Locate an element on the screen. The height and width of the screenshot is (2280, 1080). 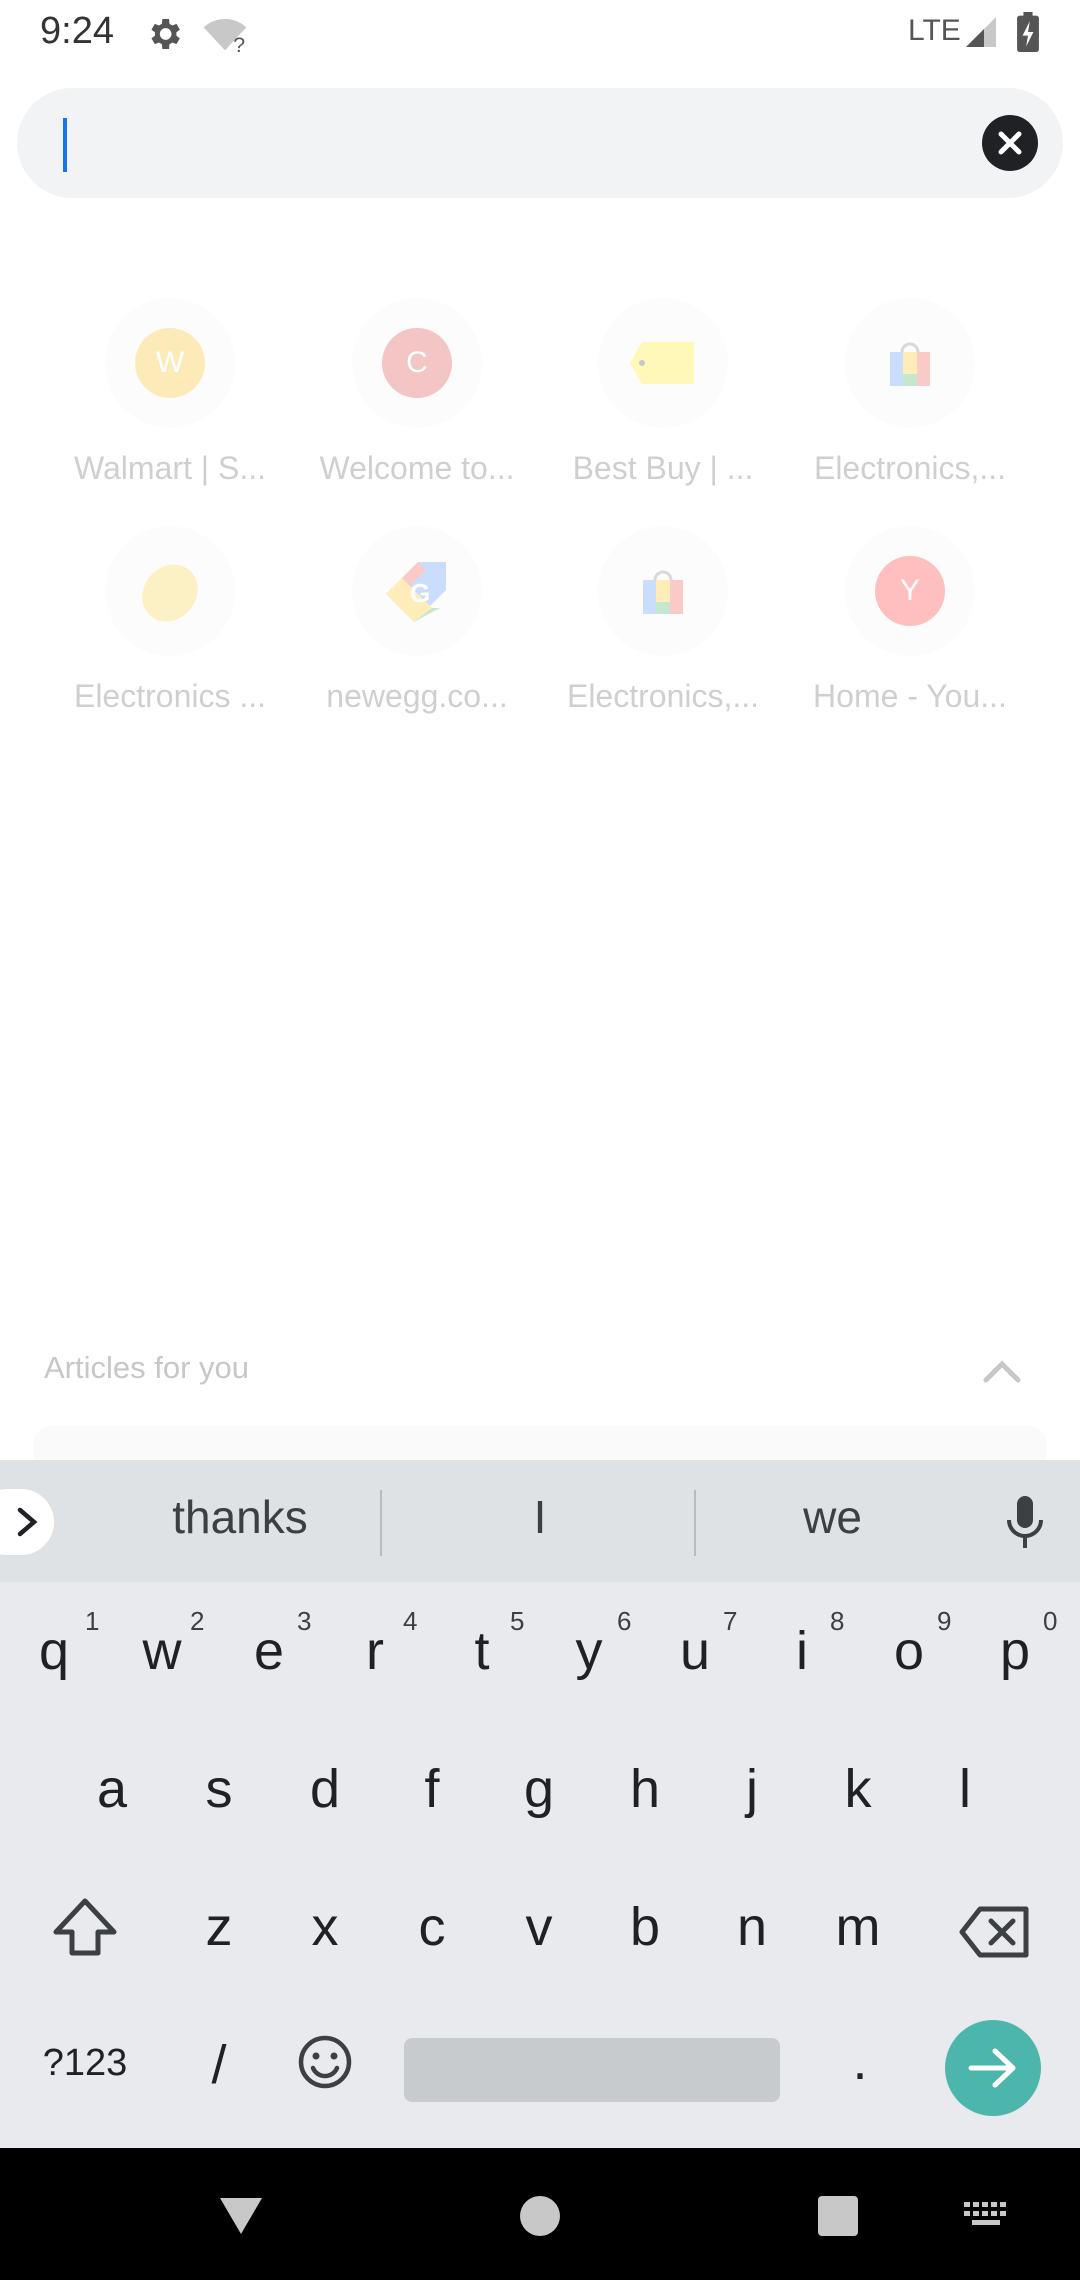
key-b: b is located at coordinates (645, 1927).